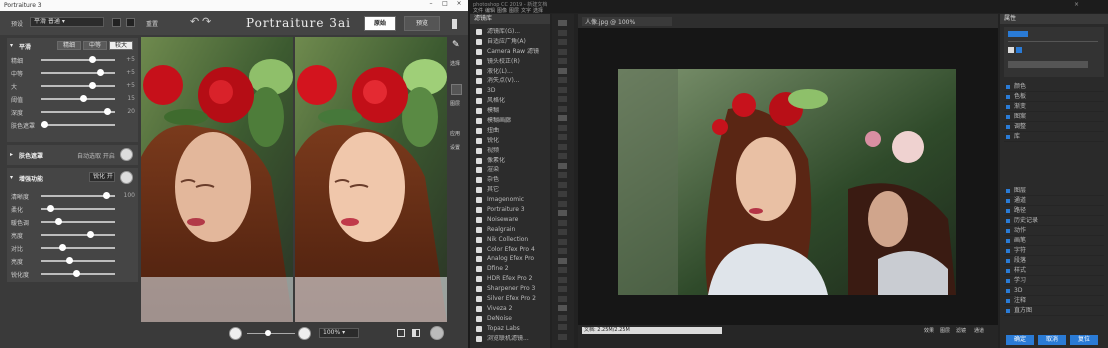 The width and height of the screenshot is (1108, 348). Describe the element at coordinates (380, 23) in the screenshot. I see `tab-original: 原始` at that location.